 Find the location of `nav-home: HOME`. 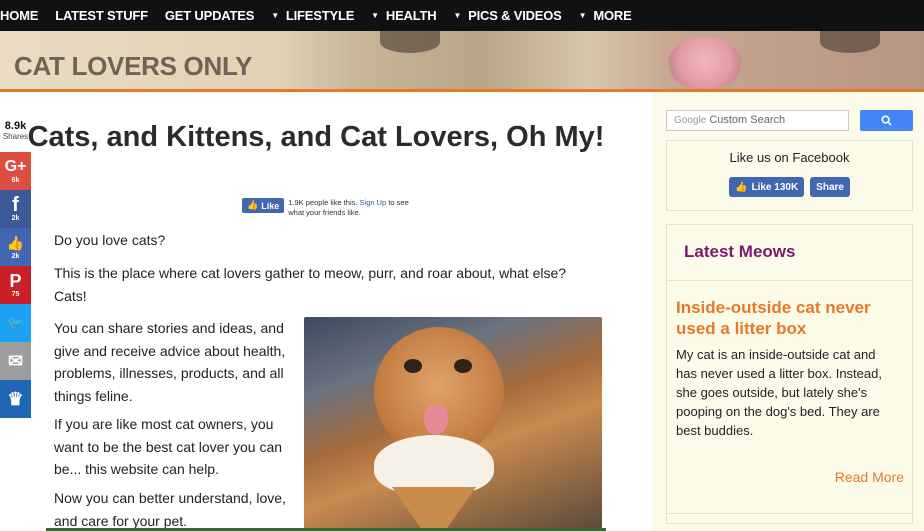

nav-home: HOME is located at coordinates (19, 15).